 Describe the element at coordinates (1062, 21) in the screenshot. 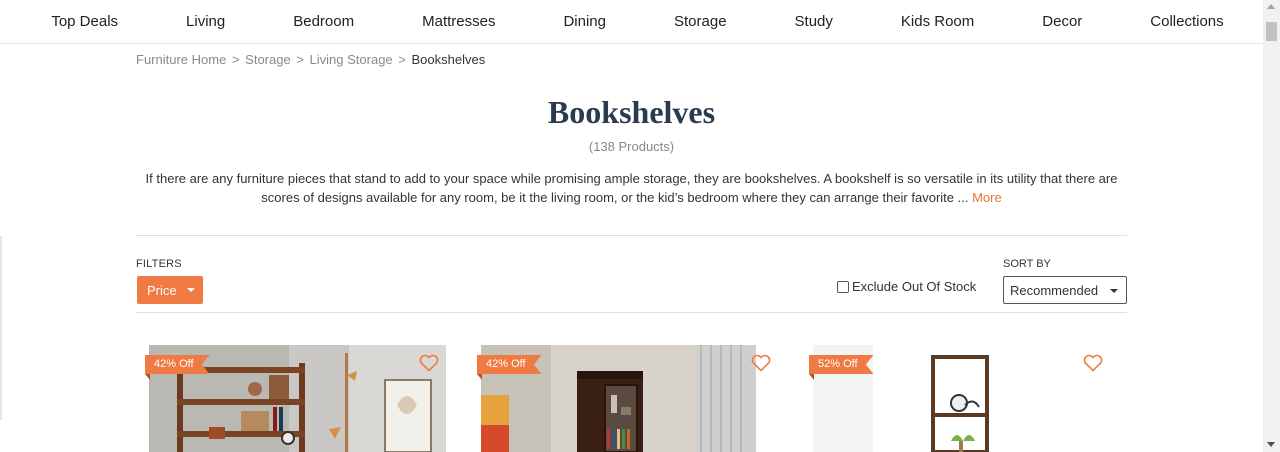

I see `nav-item-decor: Decor` at that location.